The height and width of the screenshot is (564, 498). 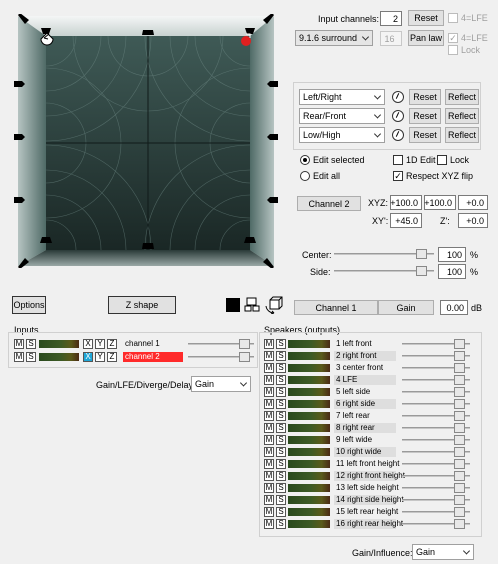 I want to click on center-slider, so click(x=384, y=254).